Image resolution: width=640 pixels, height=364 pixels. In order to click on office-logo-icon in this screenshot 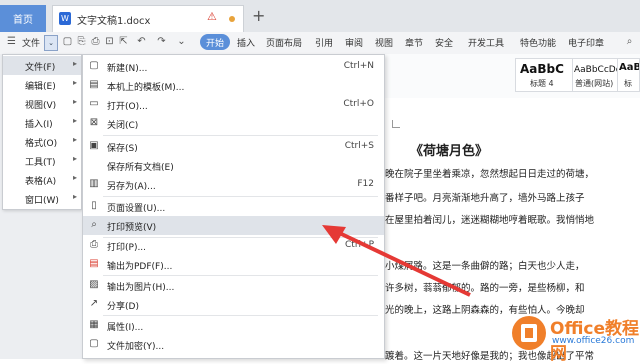, I will do `click(529, 333)`.